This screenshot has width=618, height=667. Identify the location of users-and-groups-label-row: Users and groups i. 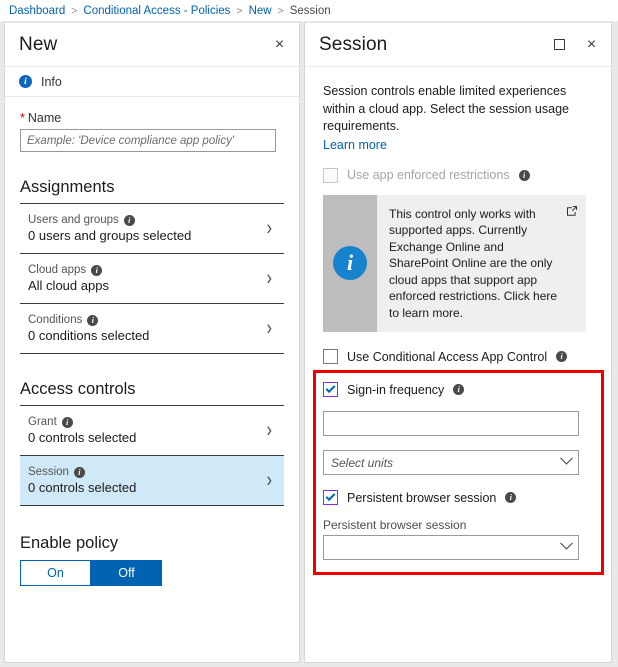
(109, 220).